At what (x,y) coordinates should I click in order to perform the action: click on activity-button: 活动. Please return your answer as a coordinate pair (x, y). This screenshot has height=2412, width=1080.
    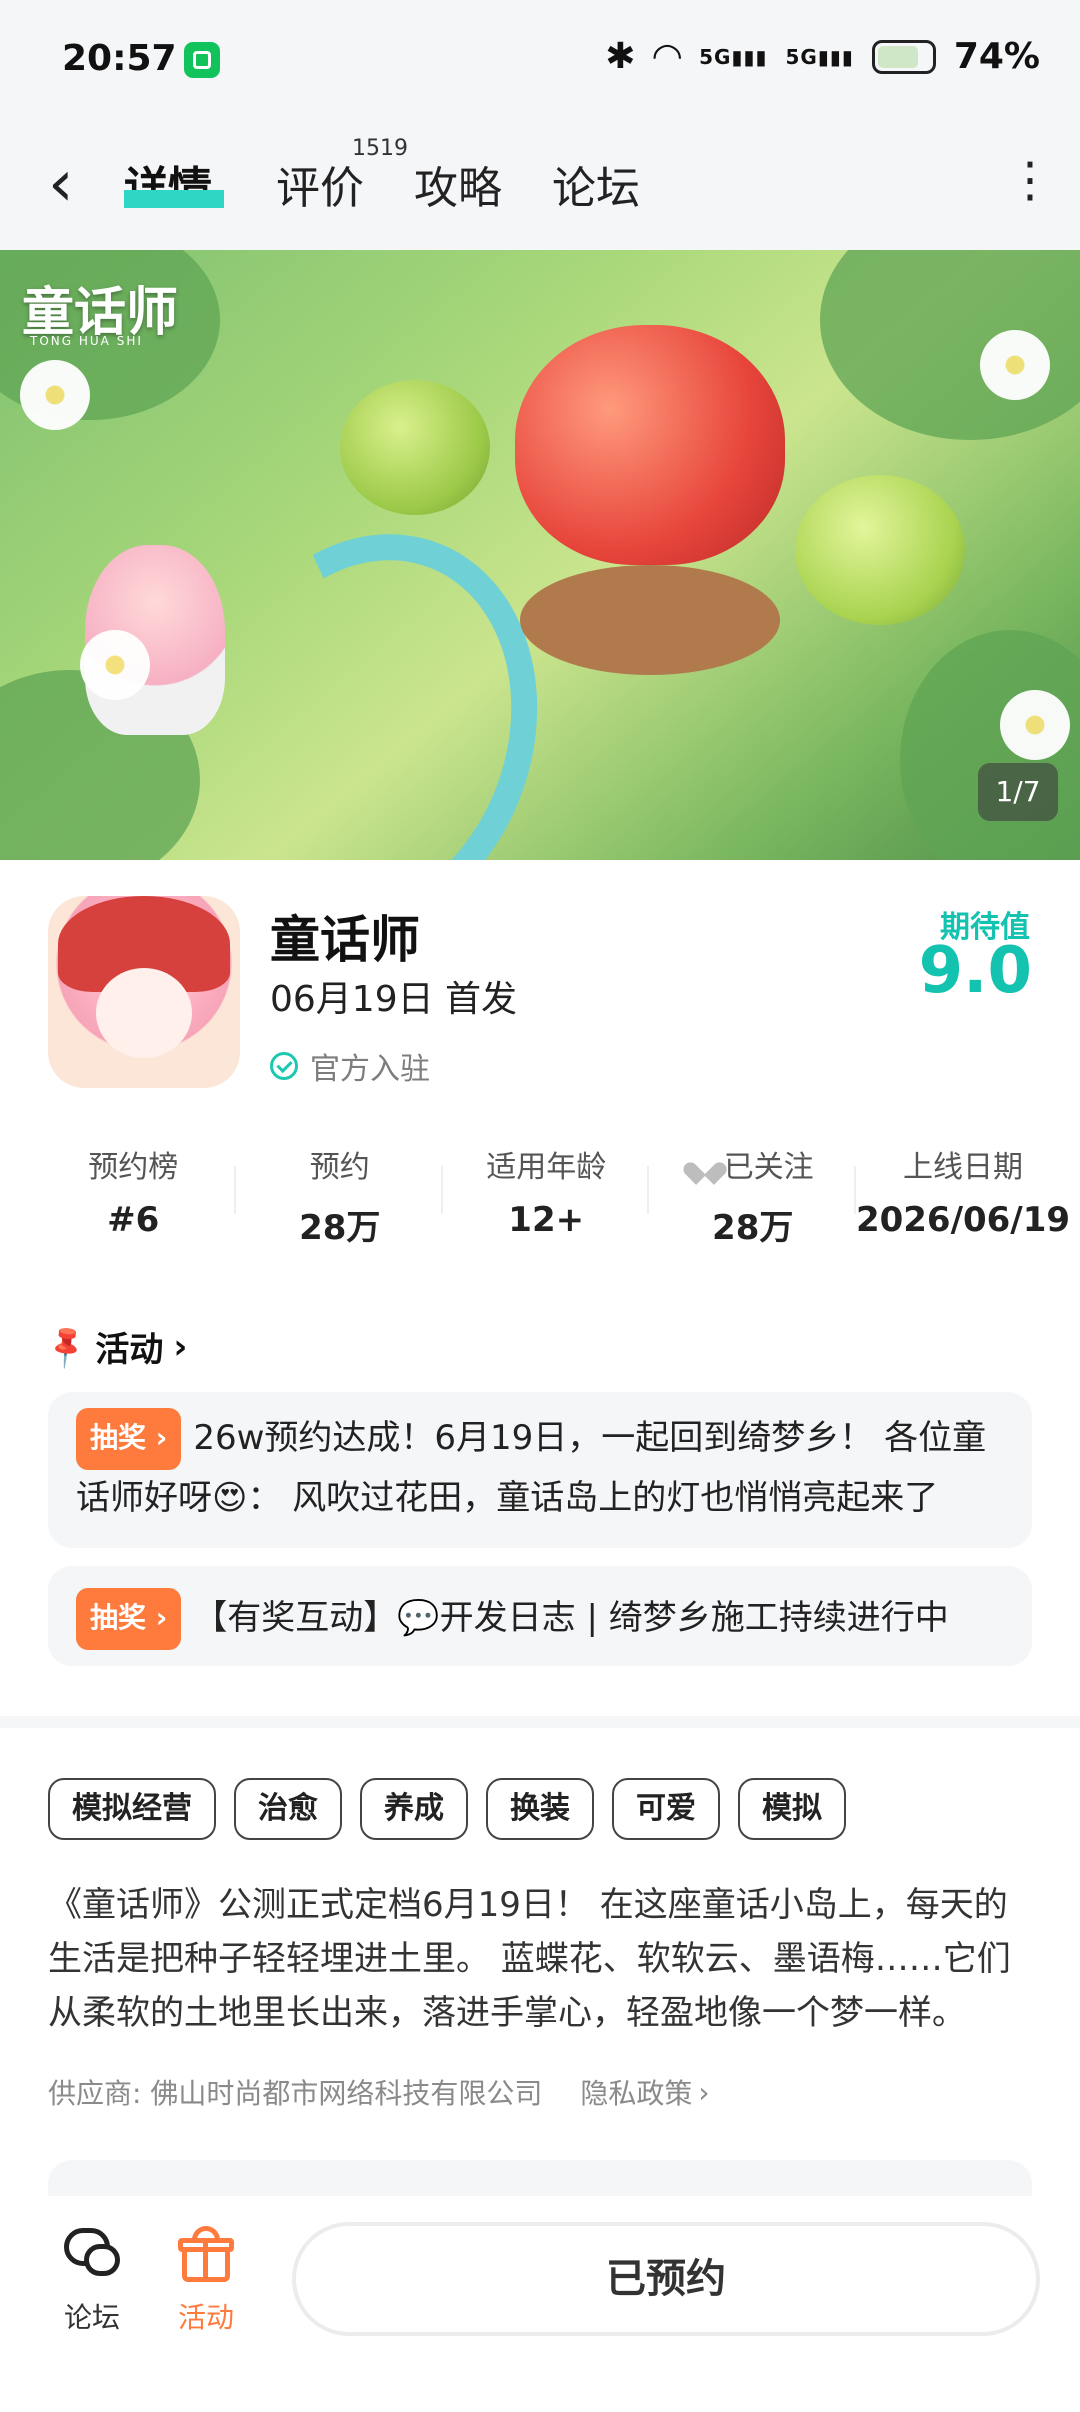
    Looking at the image, I should click on (206, 2281).